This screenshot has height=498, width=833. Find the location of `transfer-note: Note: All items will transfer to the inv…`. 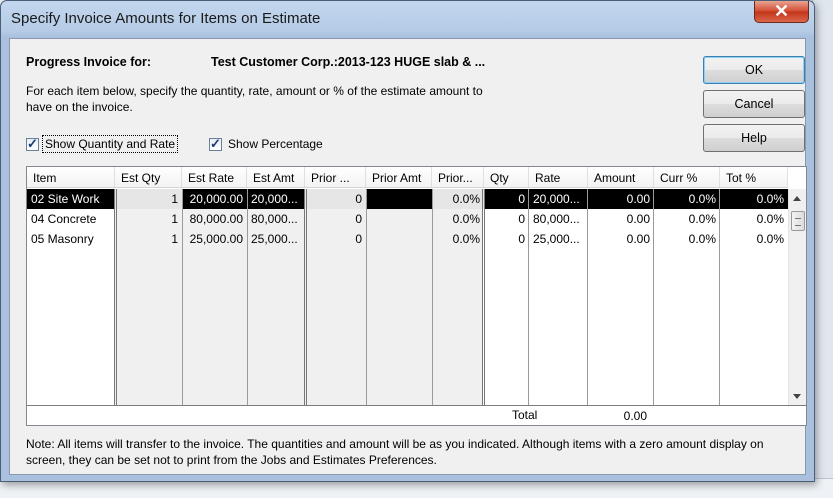

transfer-note: Note: All items will transfer to the inv… is located at coordinates (395, 452).